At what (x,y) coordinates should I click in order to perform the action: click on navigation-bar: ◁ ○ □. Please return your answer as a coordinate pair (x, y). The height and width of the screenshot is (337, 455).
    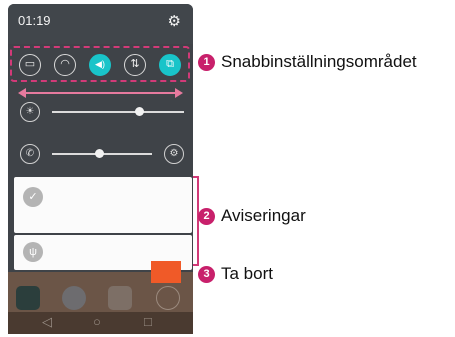
    Looking at the image, I should click on (100, 323).